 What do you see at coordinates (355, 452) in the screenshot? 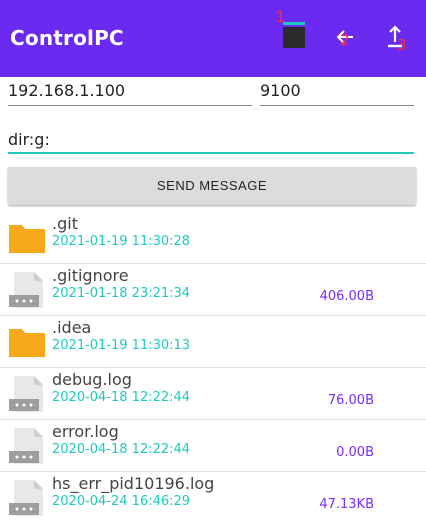
I see `file-size: 0.00B` at bounding box center [355, 452].